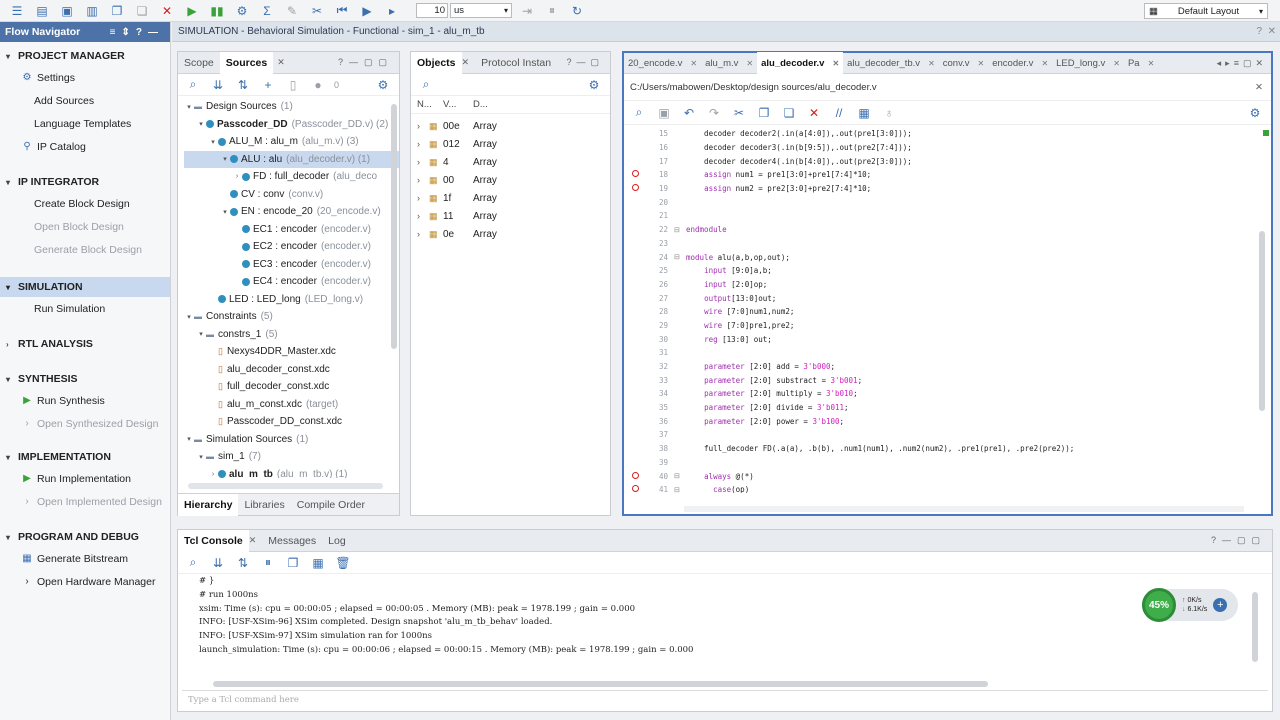  I want to click on tree-item: ▾ EN : encode_20 (20_encode.v), so click(291, 212).